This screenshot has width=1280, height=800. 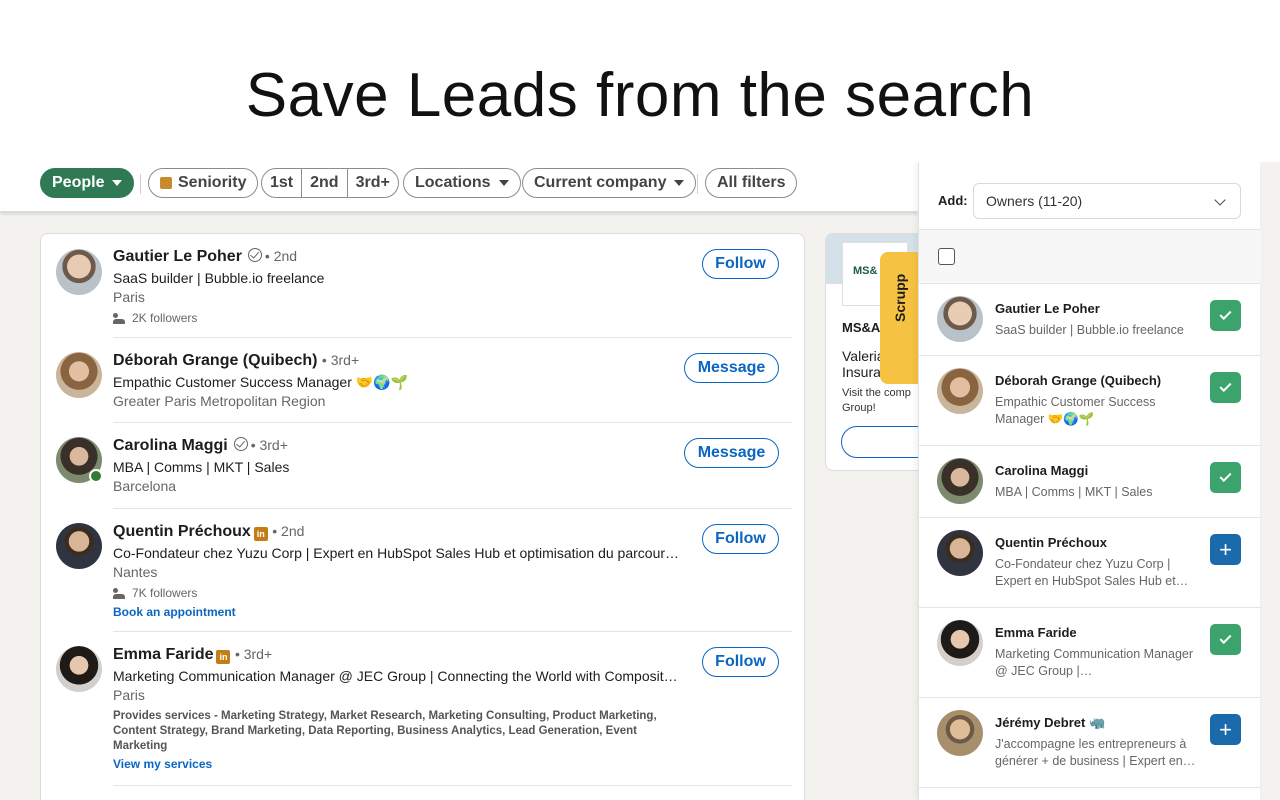 What do you see at coordinates (219, 401) in the screenshot?
I see `result-location: Greater Paris Metropolitan Region` at bounding box center [219, 401].